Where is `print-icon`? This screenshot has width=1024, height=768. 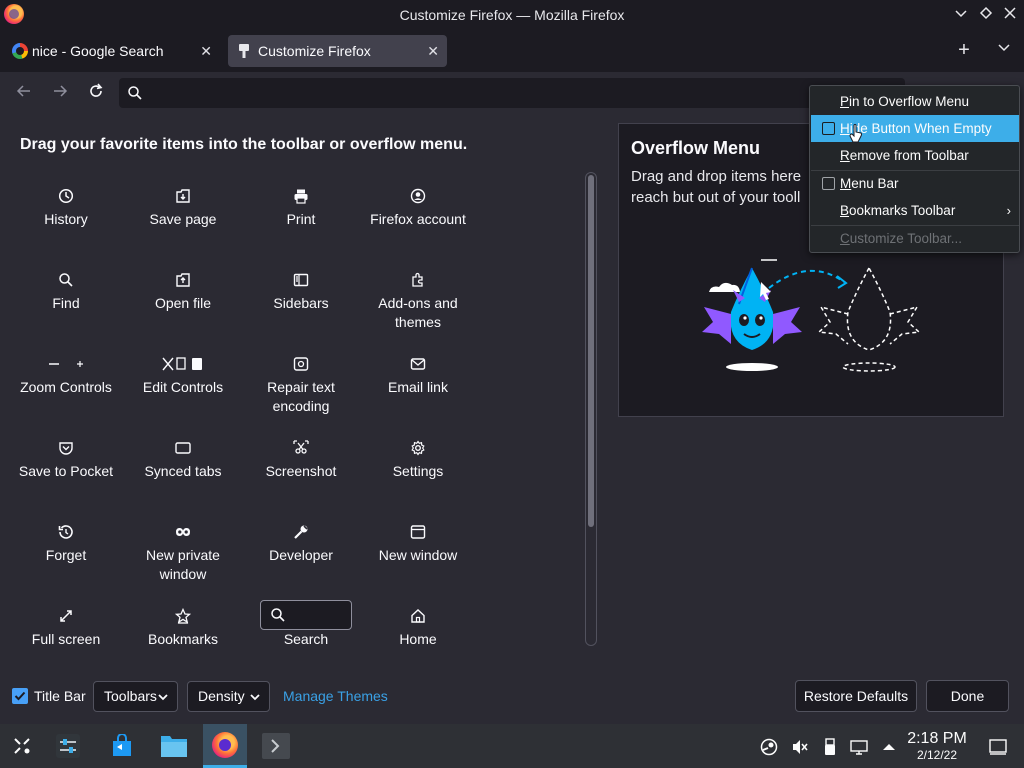 print-icon is located at coordinates (301, 196).